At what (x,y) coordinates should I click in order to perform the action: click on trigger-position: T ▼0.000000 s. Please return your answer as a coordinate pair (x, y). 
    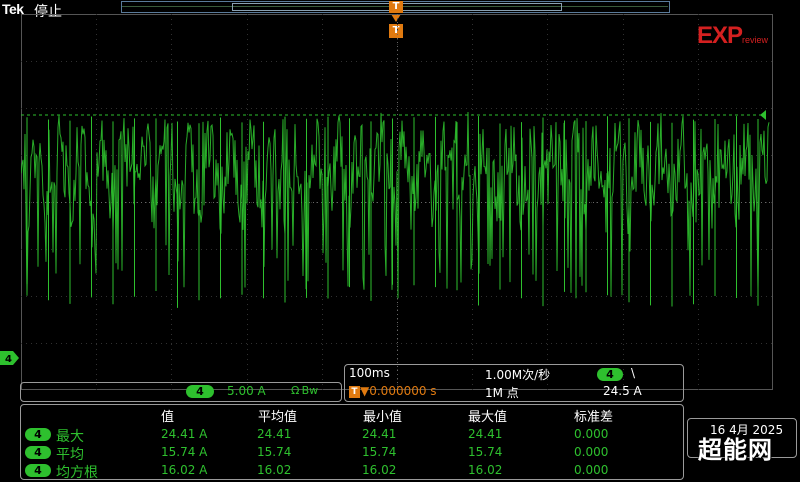
    Looking at the image, I should click on (393, 391).